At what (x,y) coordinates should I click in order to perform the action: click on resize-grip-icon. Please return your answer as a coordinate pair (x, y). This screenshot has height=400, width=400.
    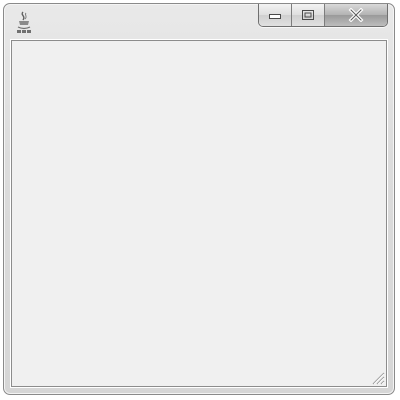
    Looking at the image, I should click on (377, 377).